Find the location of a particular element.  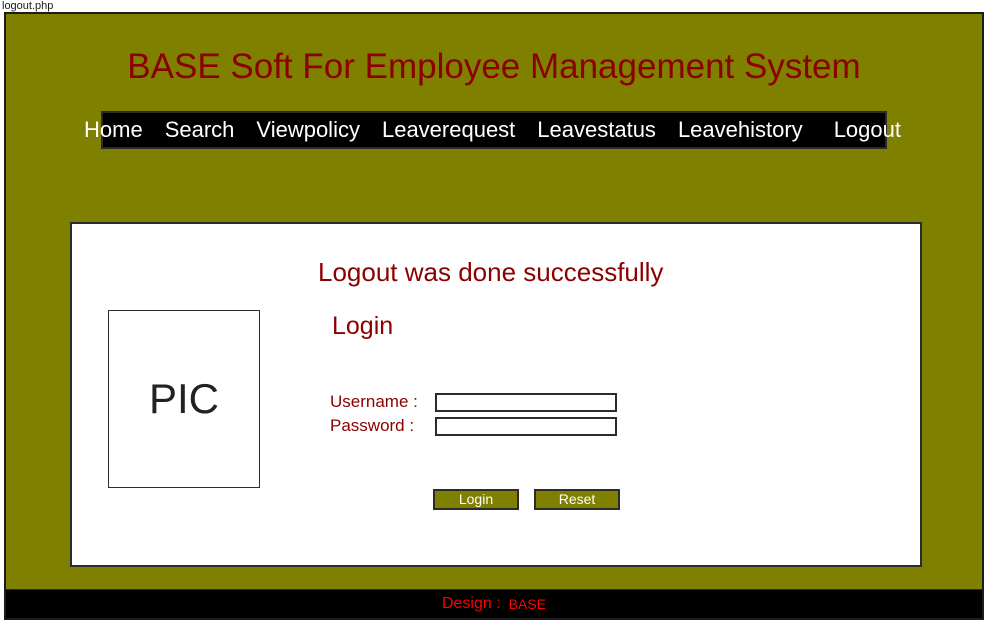

login-button: Login is located at coordinates (476, 499).